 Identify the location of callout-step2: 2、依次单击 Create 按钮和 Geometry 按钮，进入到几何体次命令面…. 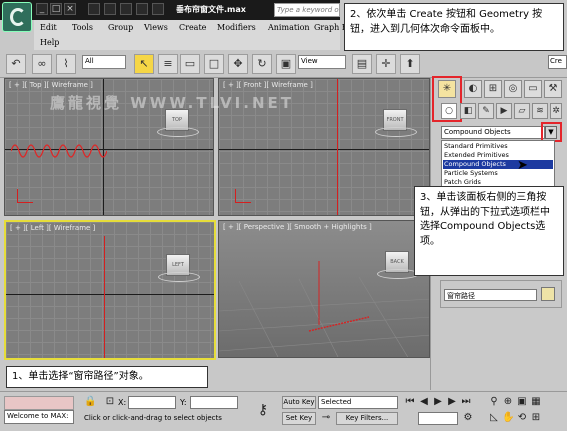
(454, 27).